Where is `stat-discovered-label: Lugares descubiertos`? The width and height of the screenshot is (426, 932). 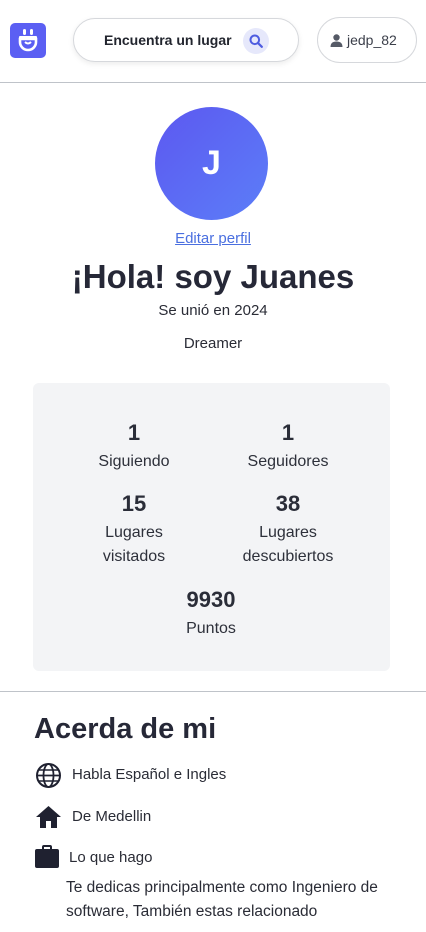 stat-discovered-label: Lugares descubiertos is located at coordinates (288, 544).